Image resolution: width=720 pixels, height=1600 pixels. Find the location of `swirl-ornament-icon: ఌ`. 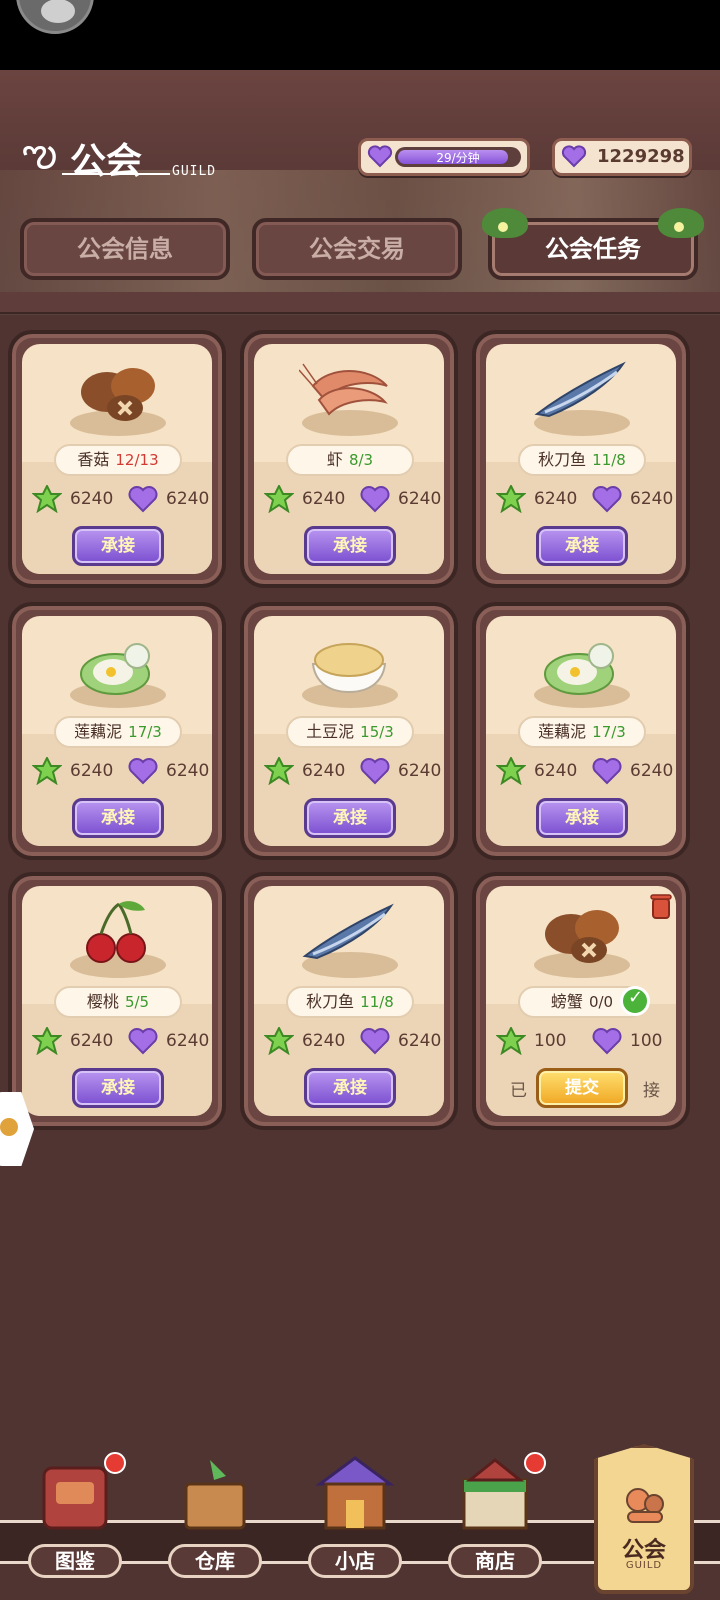

swirl-ornament-icon: ఌ is located at coordinates (40, 153).